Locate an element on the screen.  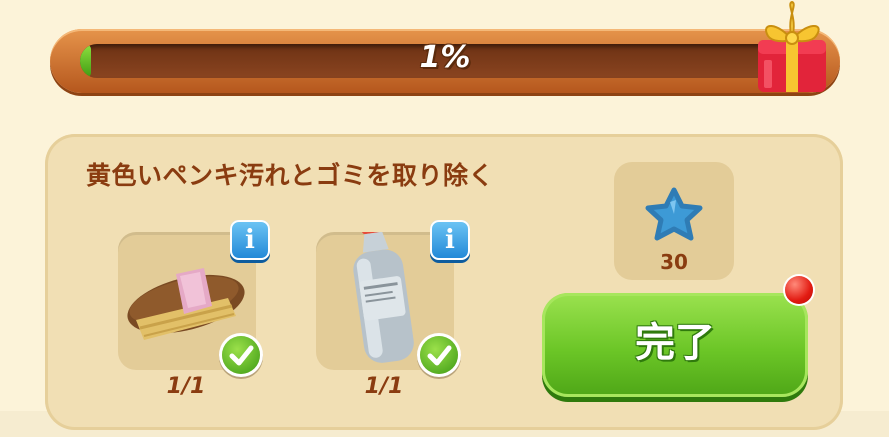
item-slot-bottle: i is located at coordinates (393, 297).